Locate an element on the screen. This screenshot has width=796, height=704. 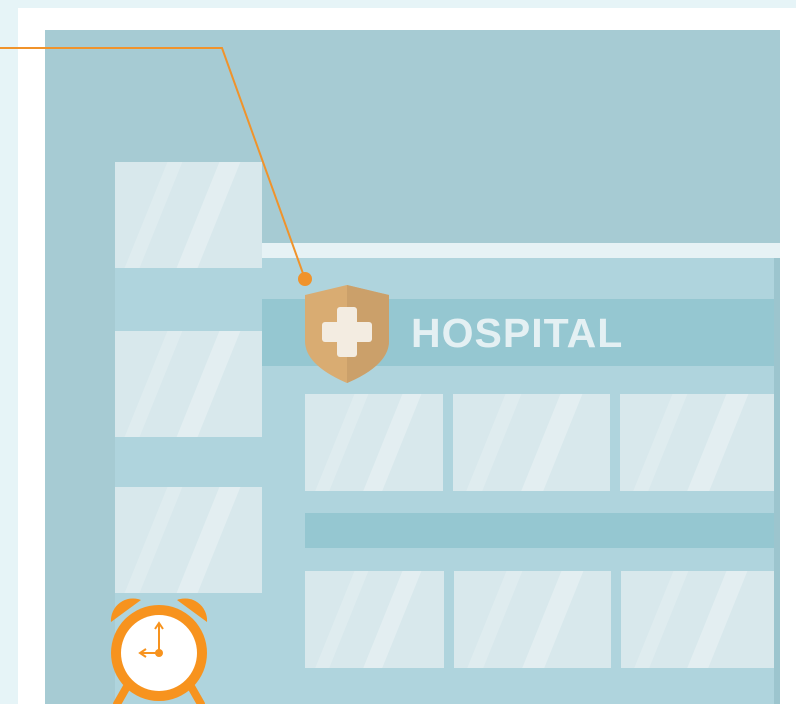
medical-cross-shield-icon is located at coordinates (347, 334).